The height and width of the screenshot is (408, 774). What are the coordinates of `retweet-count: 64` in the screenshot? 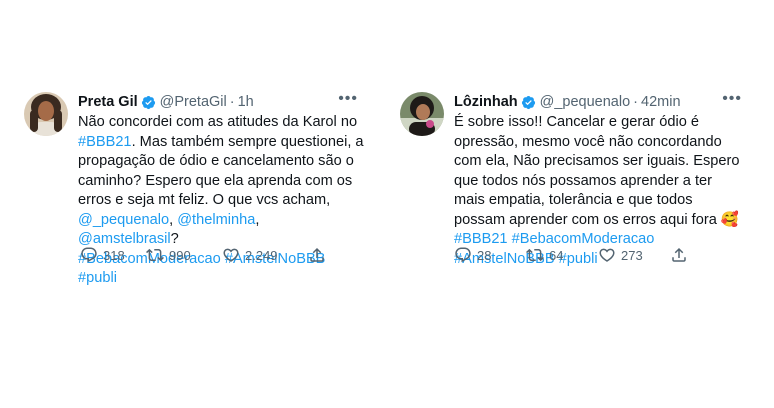 It's located at (556, 255).